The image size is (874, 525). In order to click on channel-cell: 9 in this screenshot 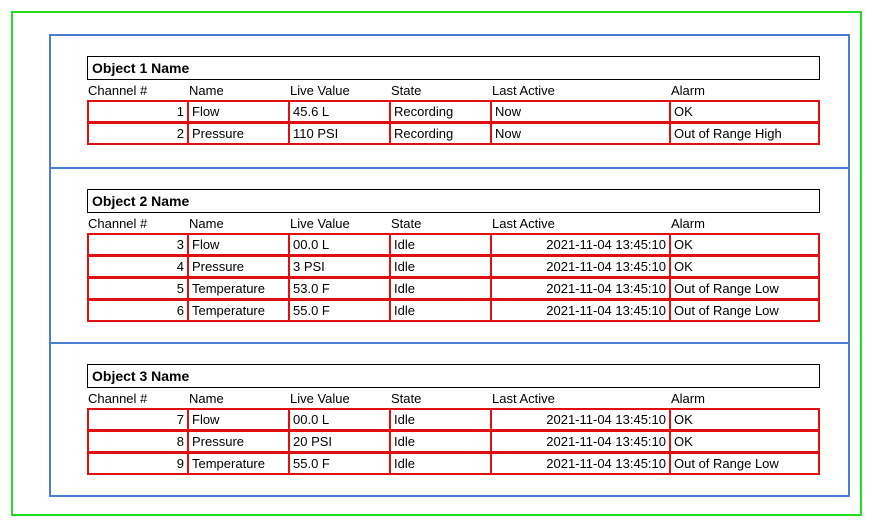, I will do `click(138, 463)`.